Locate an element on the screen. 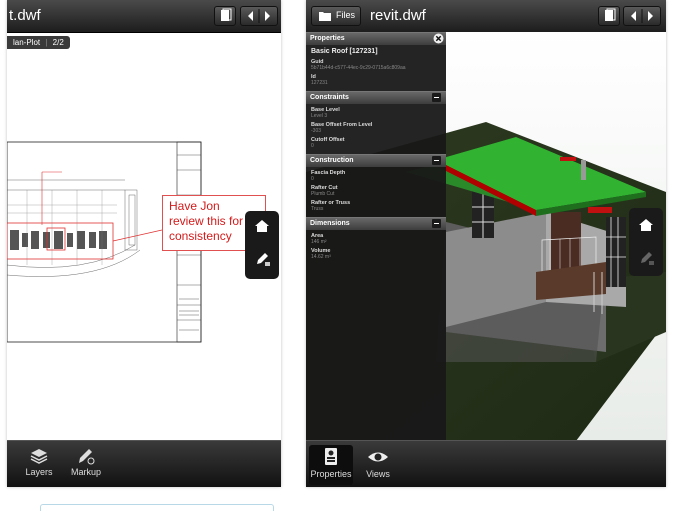  right-document-title: revit.dwf is located at coordinates (398, 15).